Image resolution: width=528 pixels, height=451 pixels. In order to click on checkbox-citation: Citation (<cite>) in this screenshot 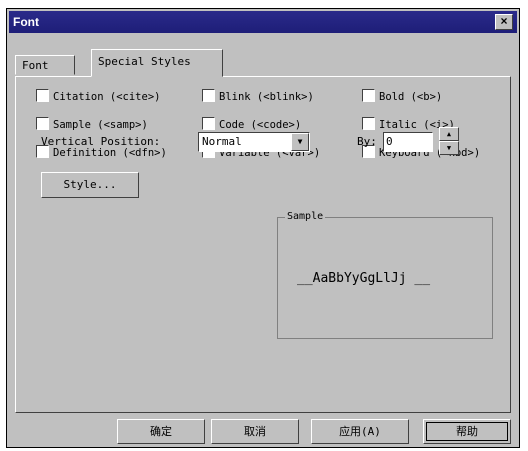, I will do `click(98, 96)`.